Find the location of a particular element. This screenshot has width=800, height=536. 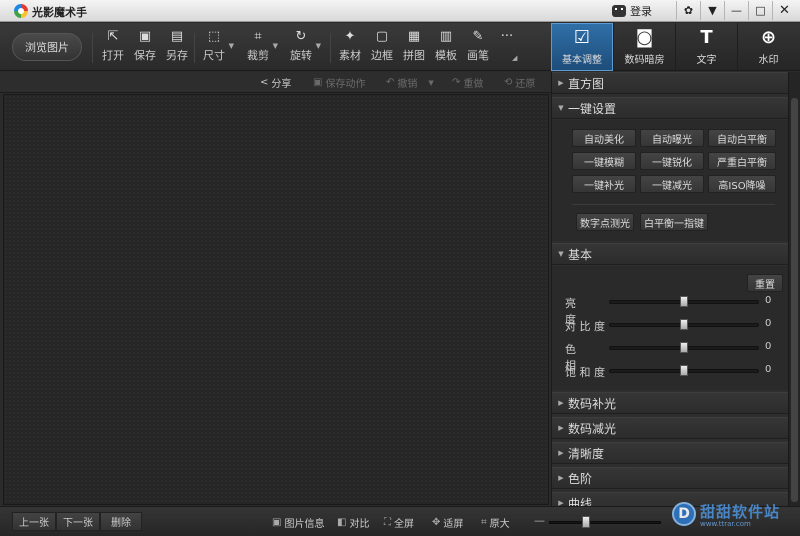

high-iso-denoise-button: 高ISO降噪 is located at coordinates (742, 184).